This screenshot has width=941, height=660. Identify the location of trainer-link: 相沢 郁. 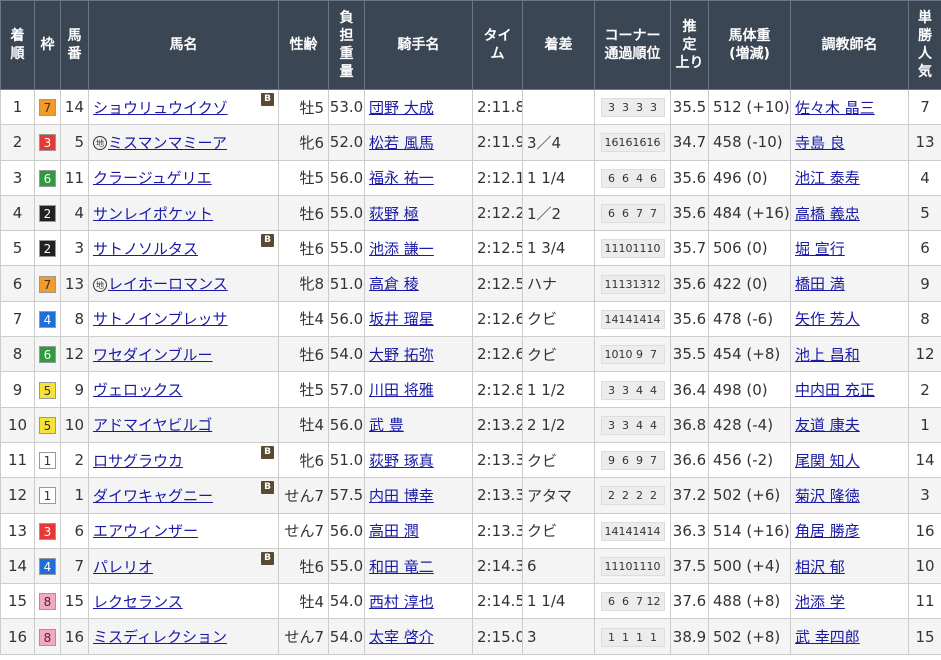
(820, 567).